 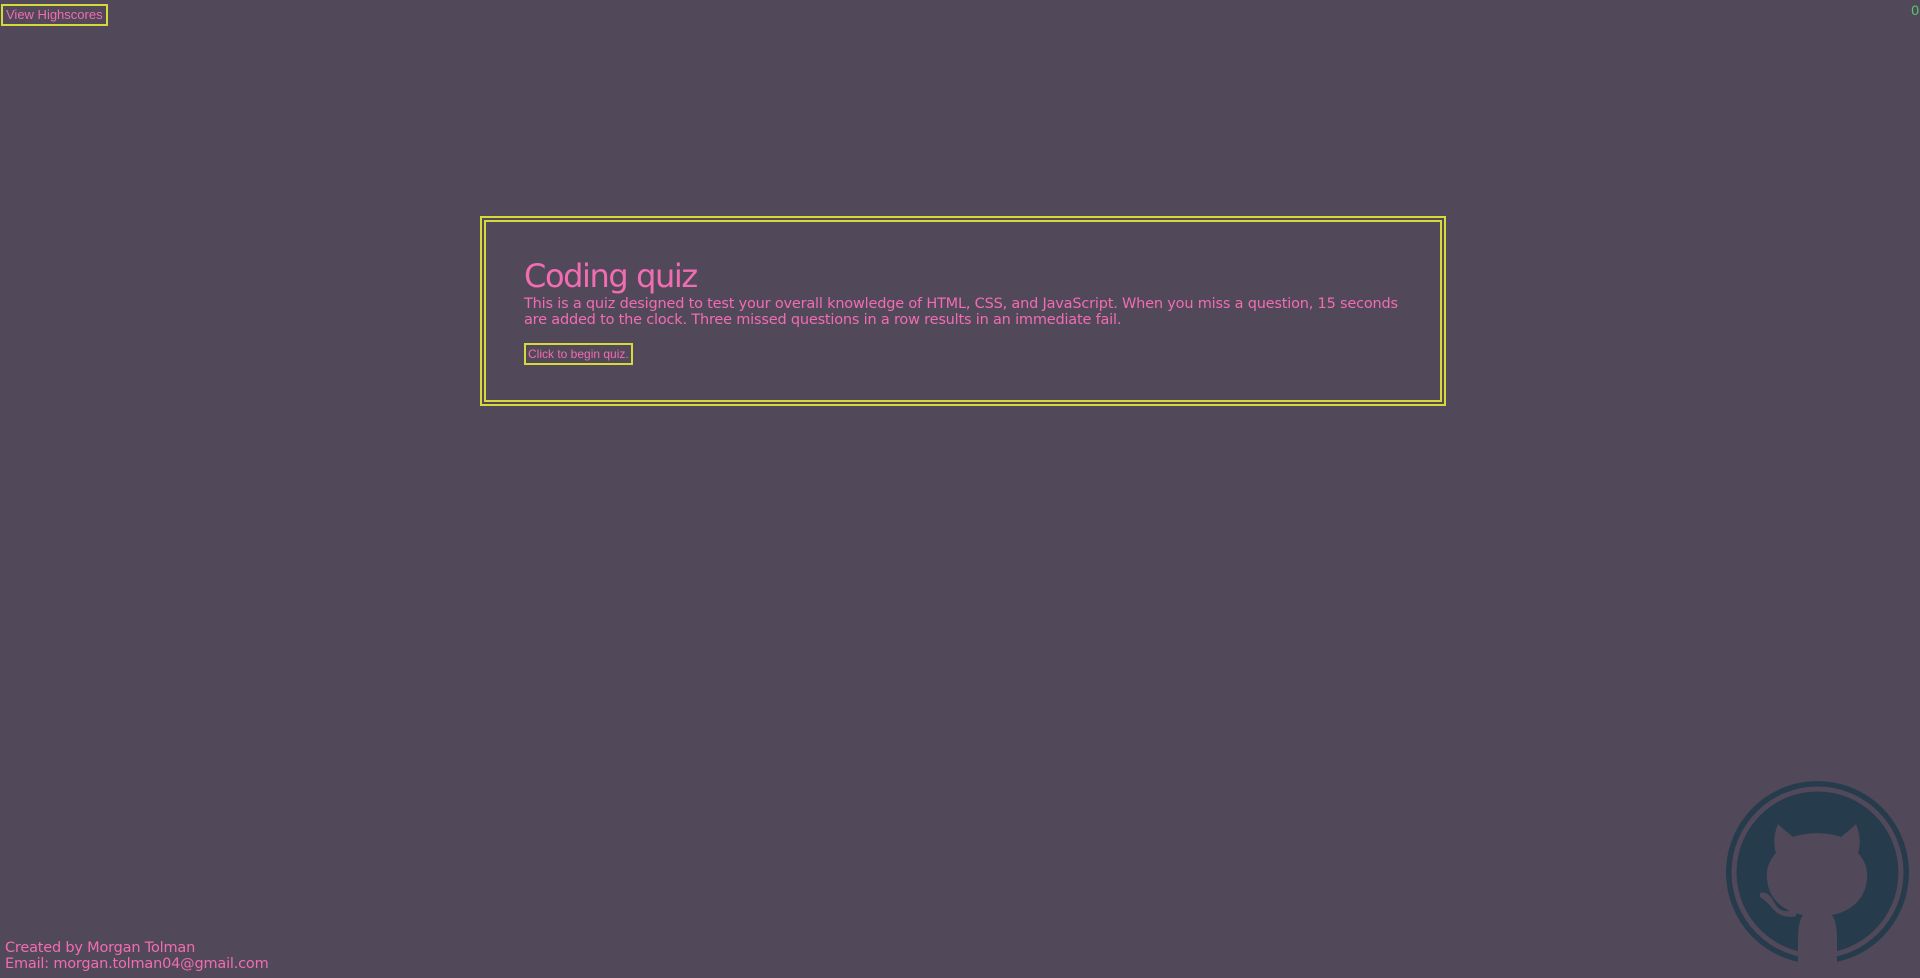 What do you see at coordinates (1915, 10) in the screenshot?
I see `timer-display: 0` at bounding box center [1915, 10].